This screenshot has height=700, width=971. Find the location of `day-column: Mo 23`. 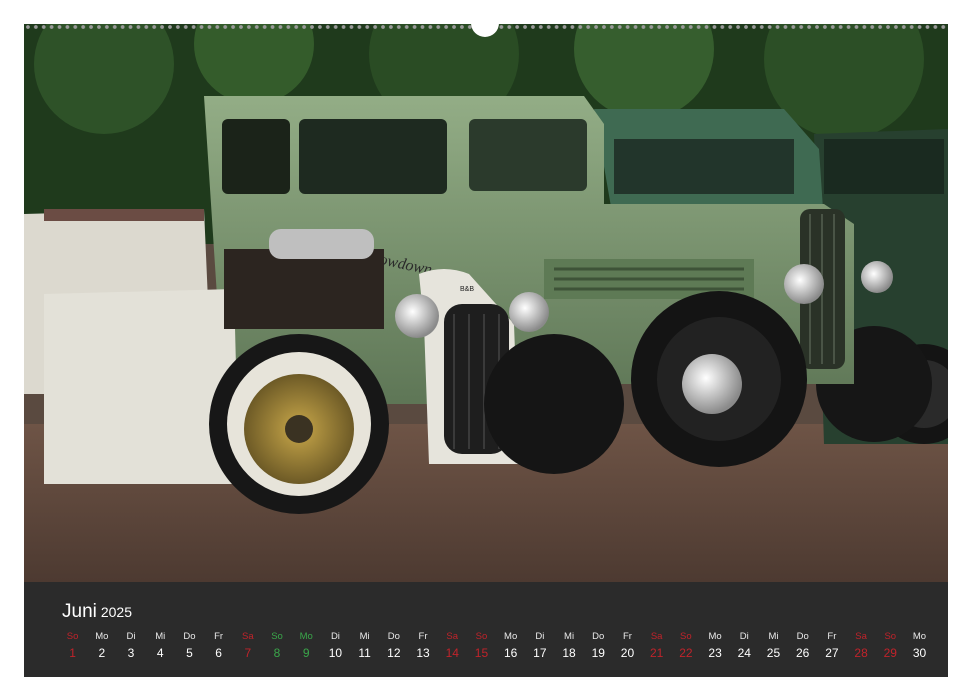

day-column: Mo 23 is located at coordinates (714, 645).